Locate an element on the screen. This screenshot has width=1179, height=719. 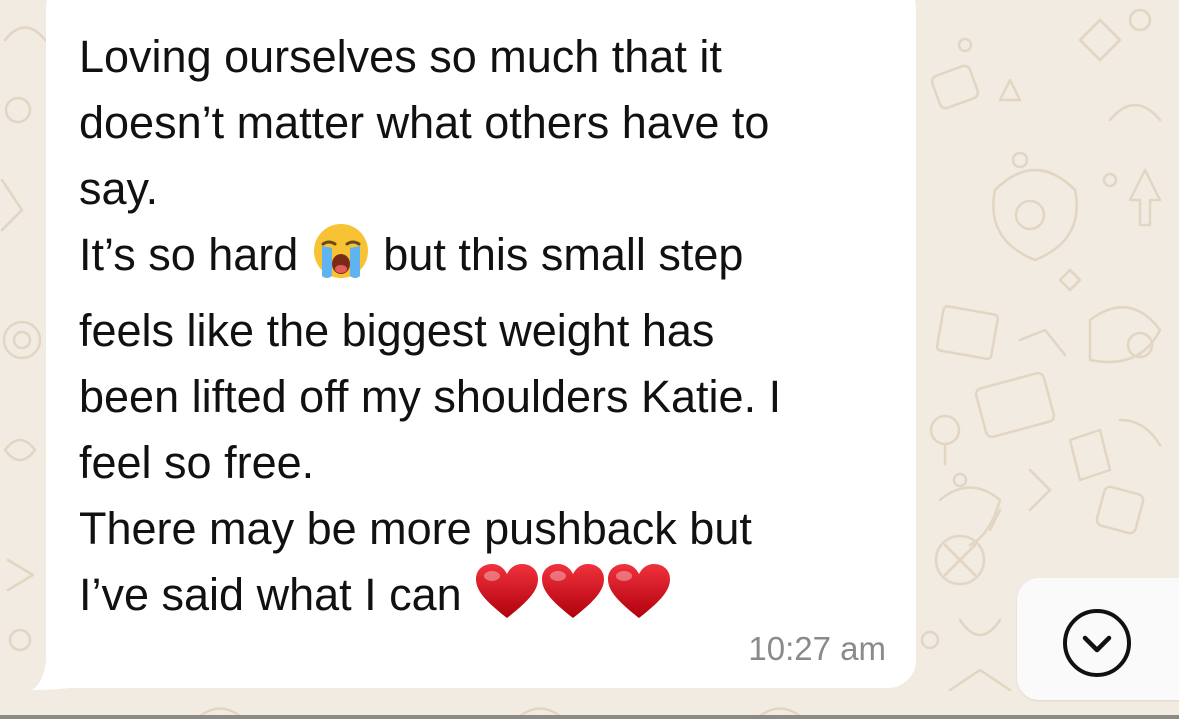
message-line: There may be more pushback but is located at coordinates (415, 528).